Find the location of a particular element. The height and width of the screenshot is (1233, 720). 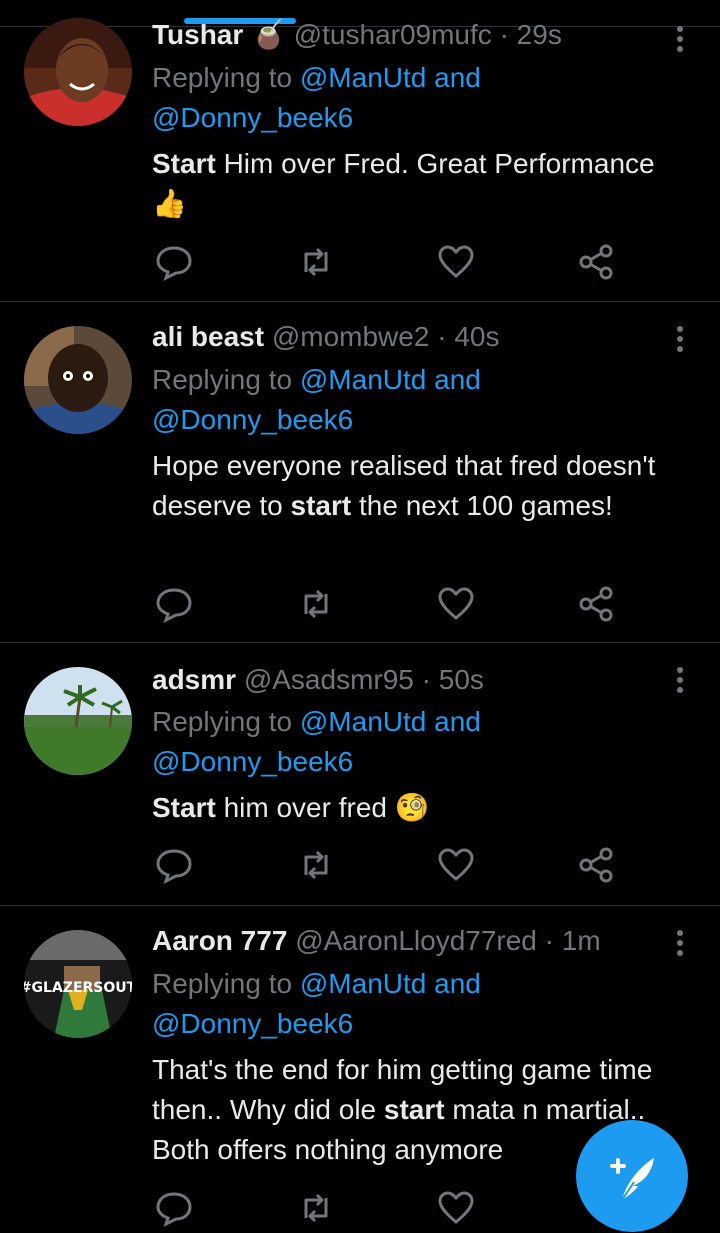

author-name: adsmr is located at coordinates (194, 679).